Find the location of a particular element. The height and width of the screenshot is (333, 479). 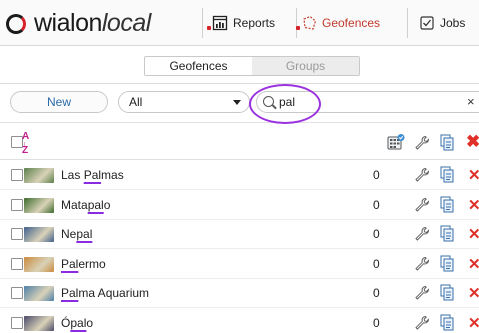

name-prefix: Ne is located at coordinates (69, 234).